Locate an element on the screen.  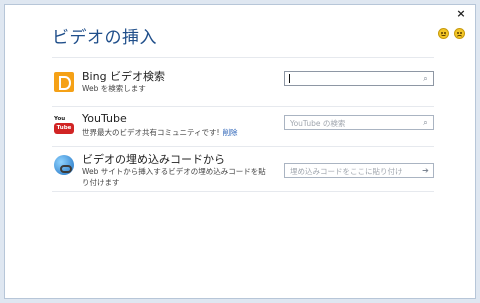
remove-link: 削除 is located at coordinates (230, 132).